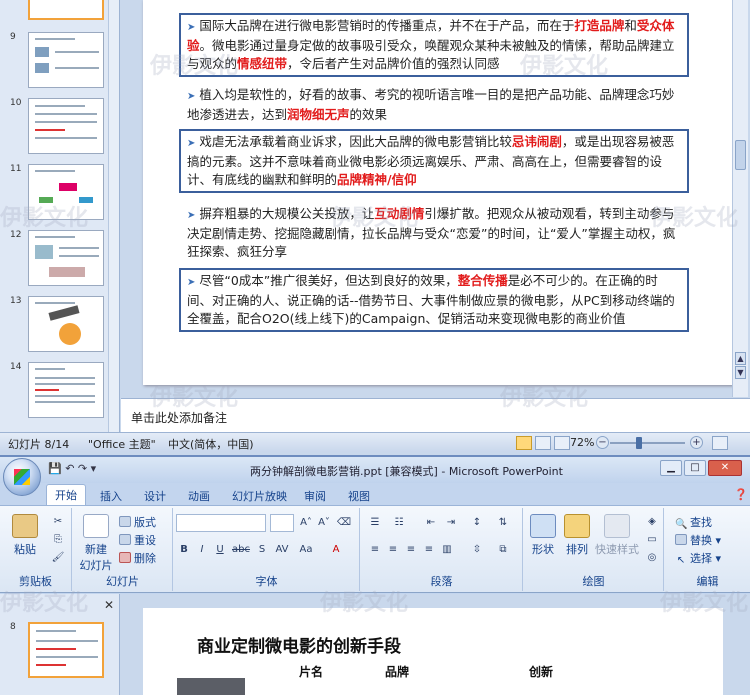 Image resolution: width=750 pixels, height=695 pixels. What do you see at coordinates (66, 494) in the screenshot?
I see `tab-home: 开始` at bounding box center [66, 494].